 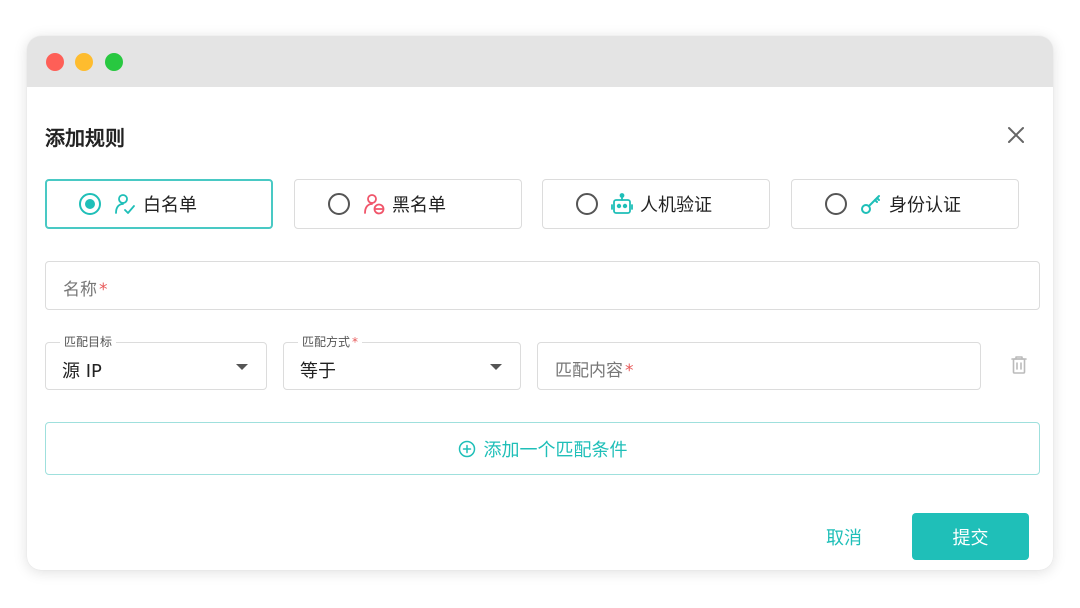 I want to click on trash-icon, so click(x=1019, y=365).